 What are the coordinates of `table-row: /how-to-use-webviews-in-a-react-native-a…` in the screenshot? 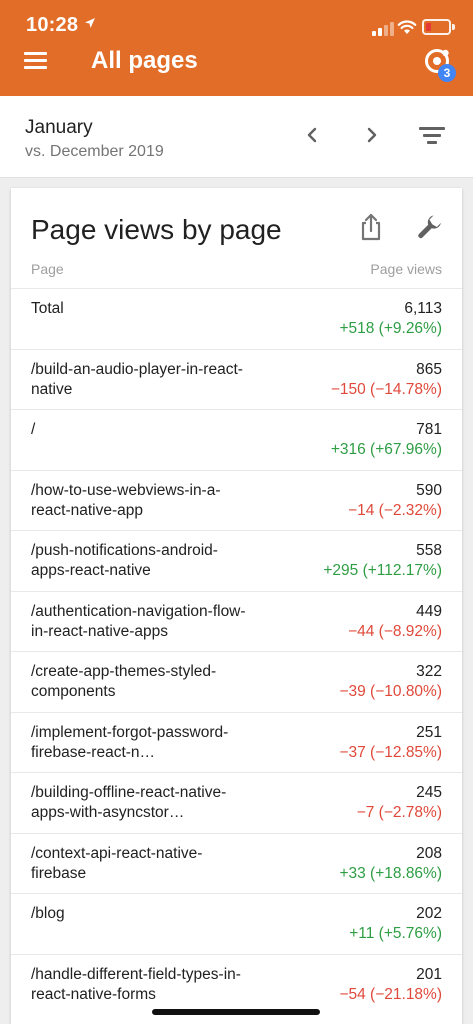 It's located at (236, 500).